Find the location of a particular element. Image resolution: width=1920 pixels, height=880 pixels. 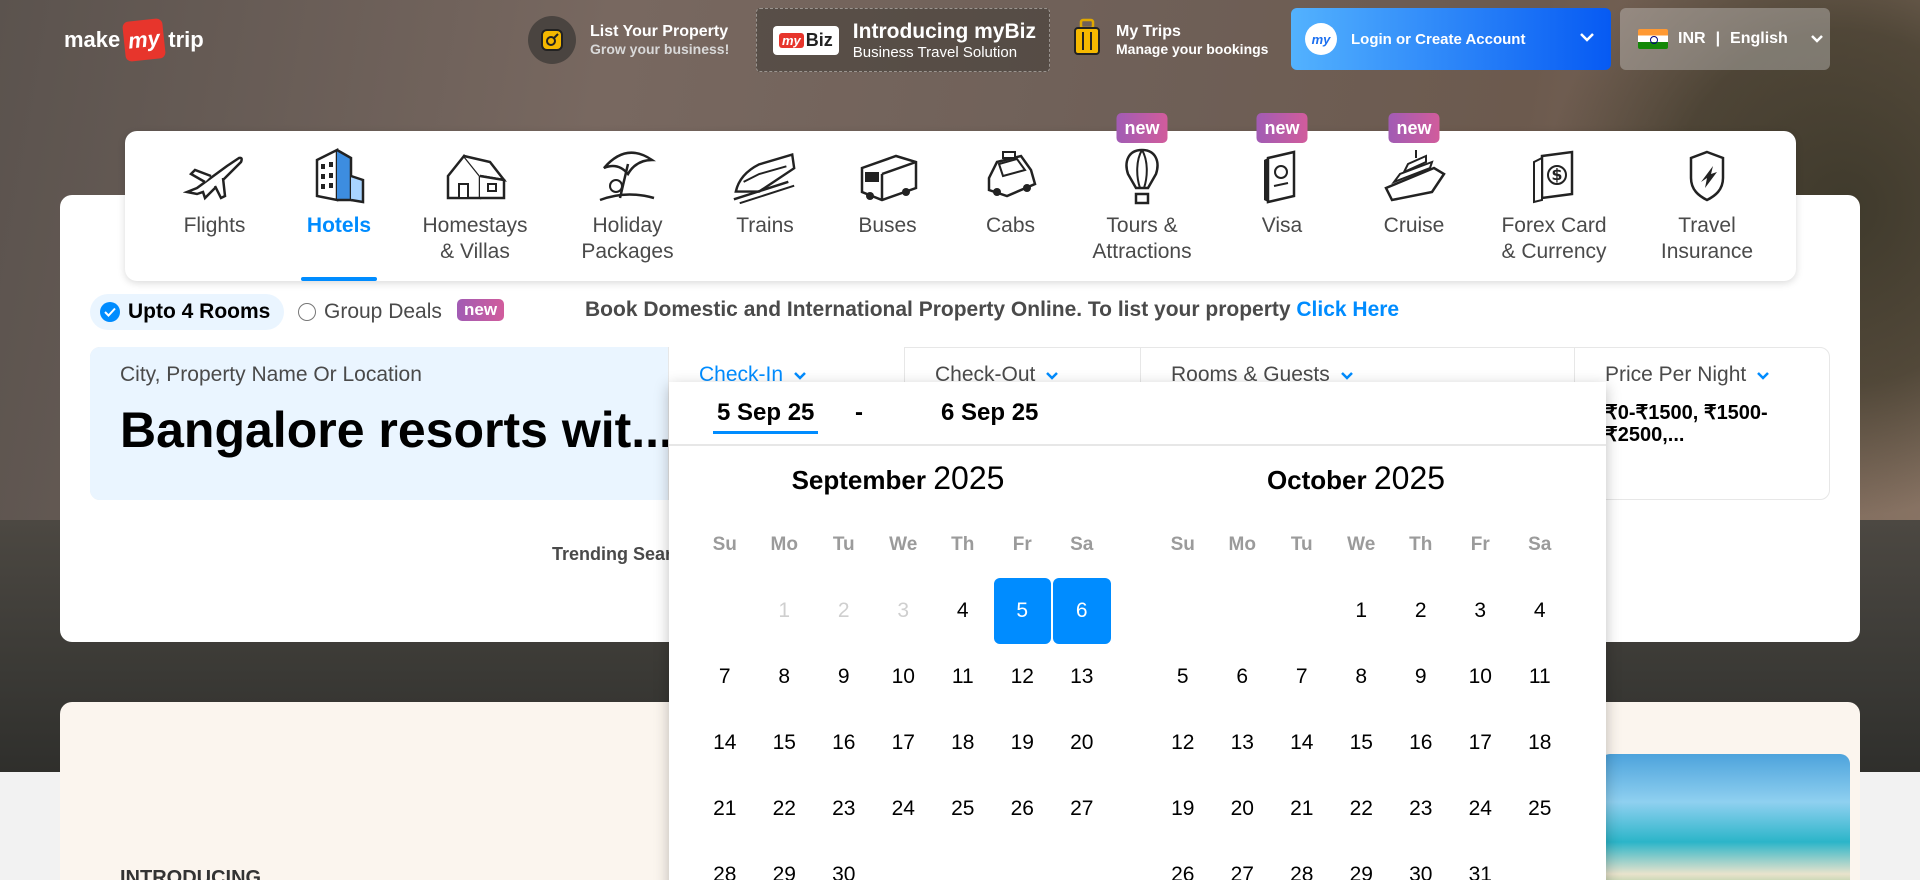

selected-checkin-date: 5 Sep 25 is located at coordinates (766, 416).